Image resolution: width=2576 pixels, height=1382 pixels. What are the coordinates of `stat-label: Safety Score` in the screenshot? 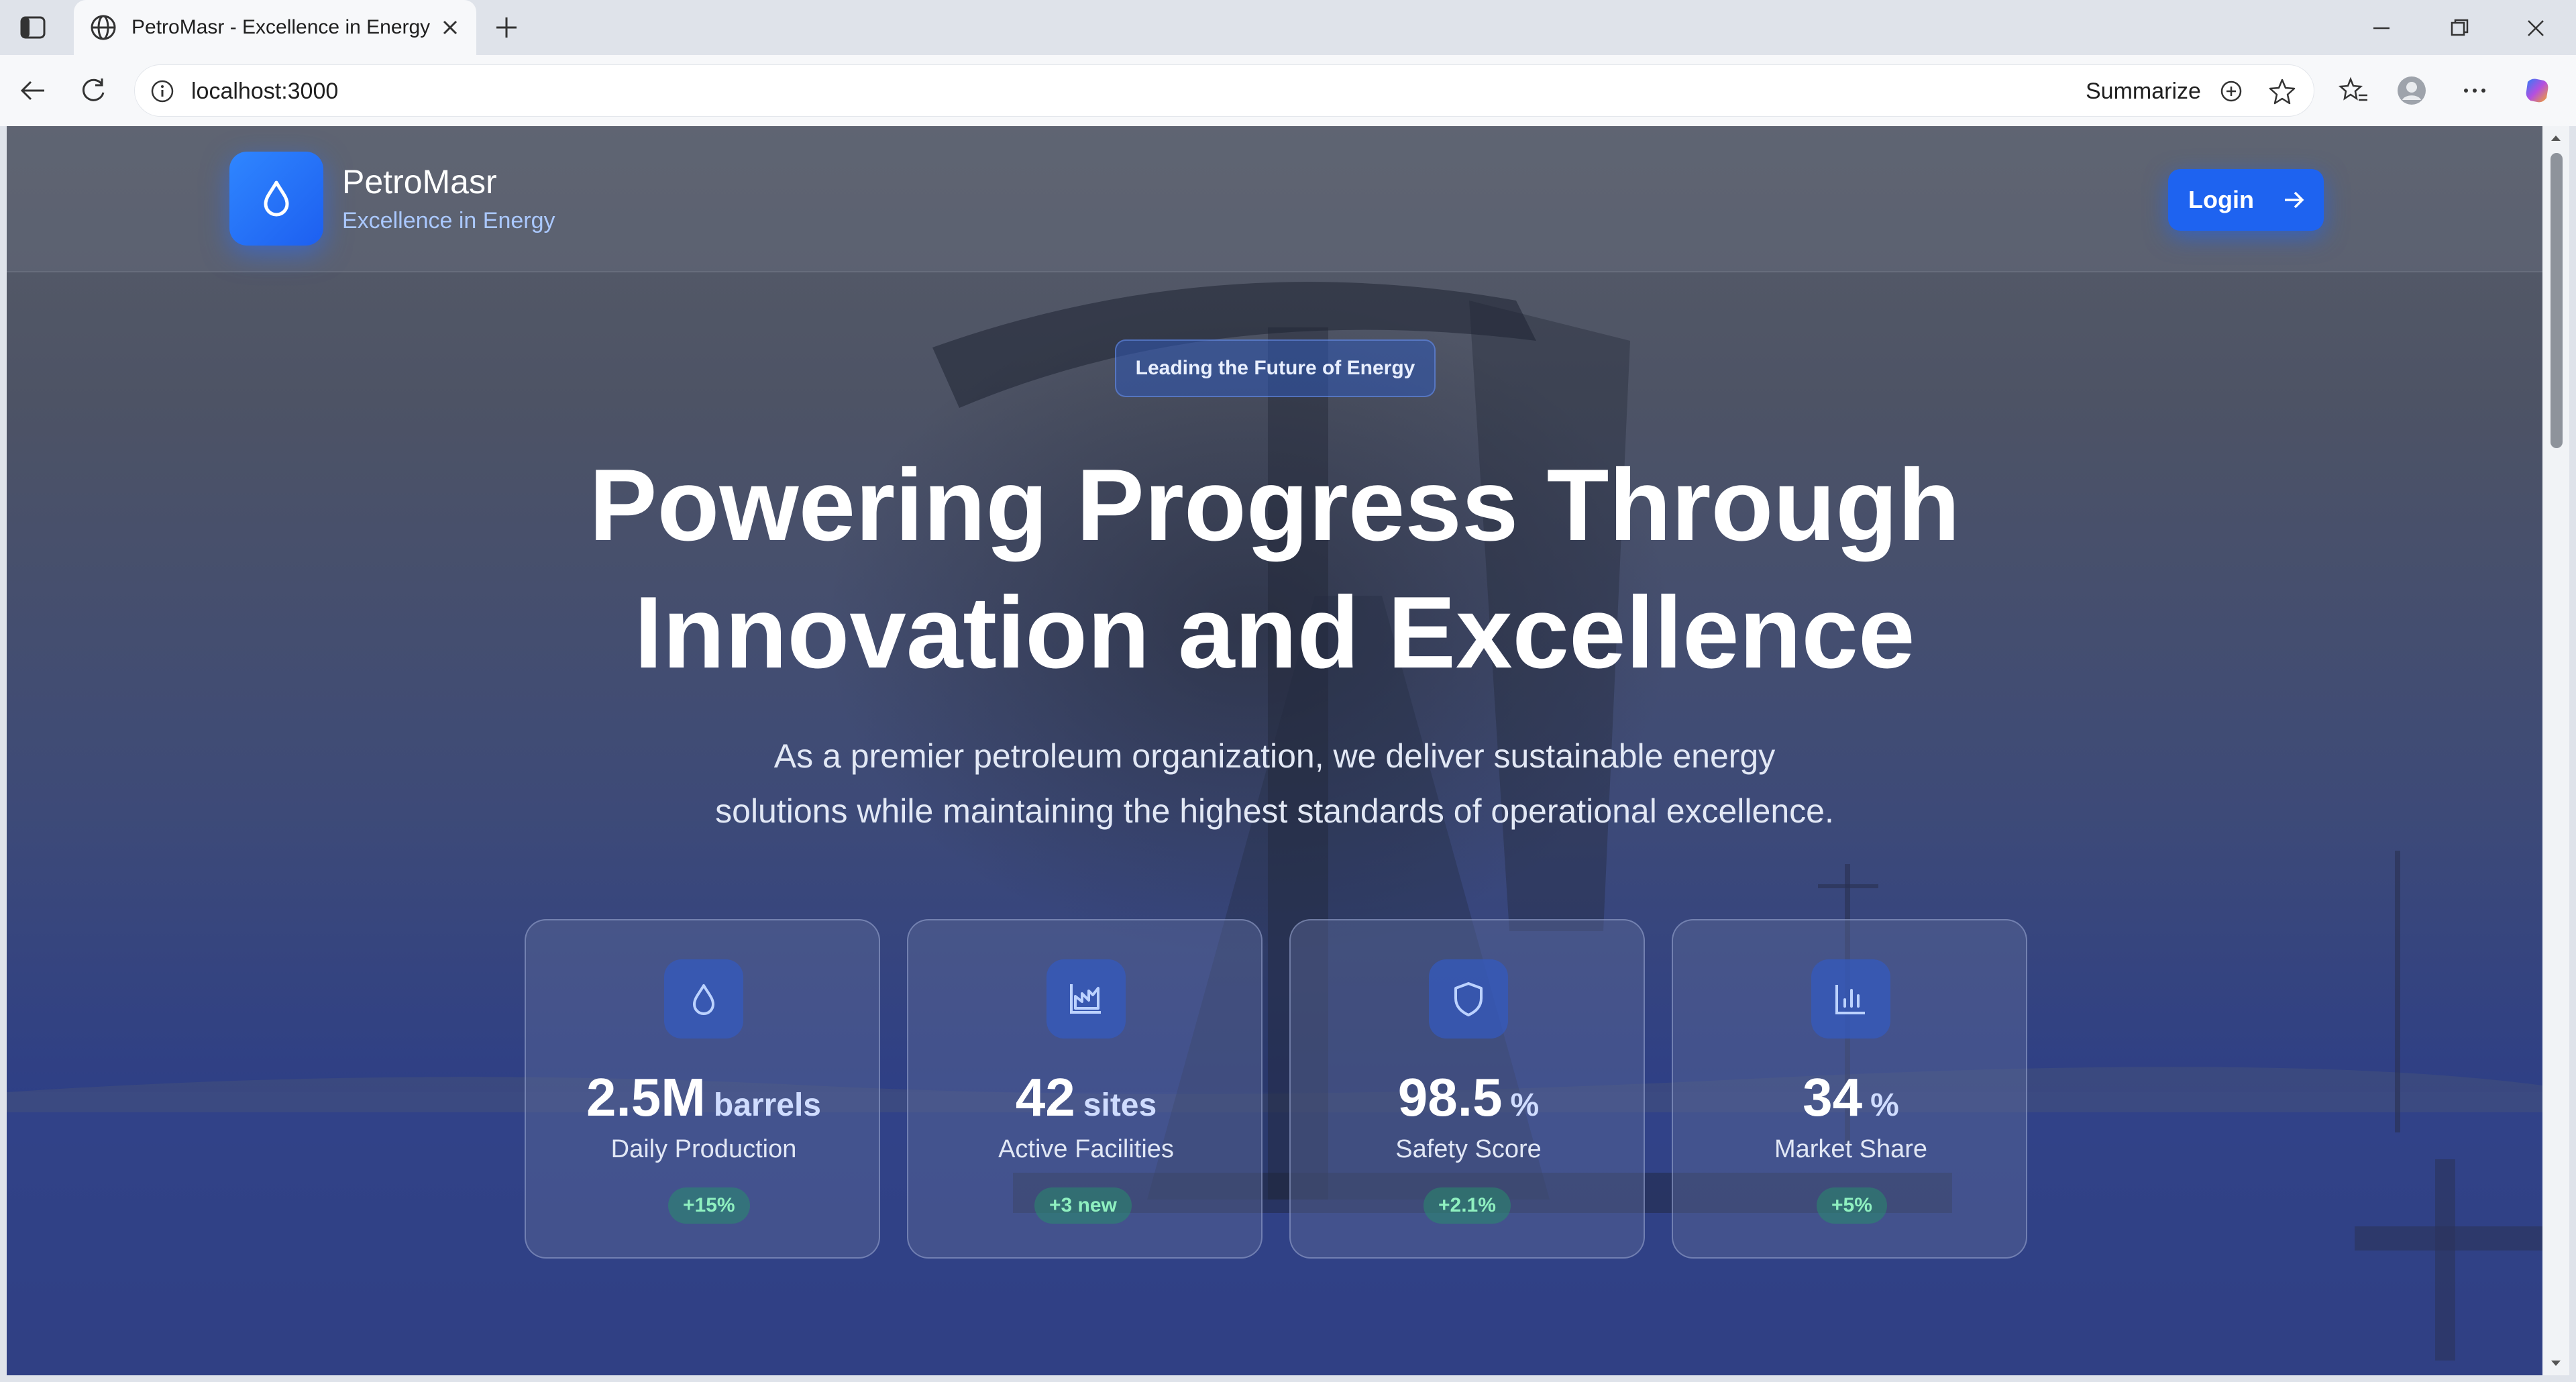 It's located at (1468, 1149).